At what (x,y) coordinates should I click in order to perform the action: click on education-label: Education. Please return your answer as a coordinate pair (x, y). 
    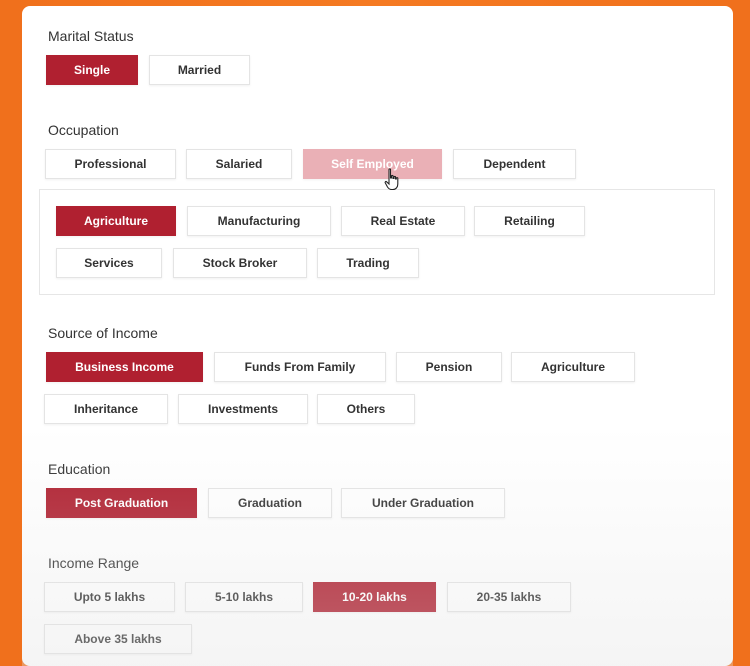
    Looking at the image, I should click on (79, 469).